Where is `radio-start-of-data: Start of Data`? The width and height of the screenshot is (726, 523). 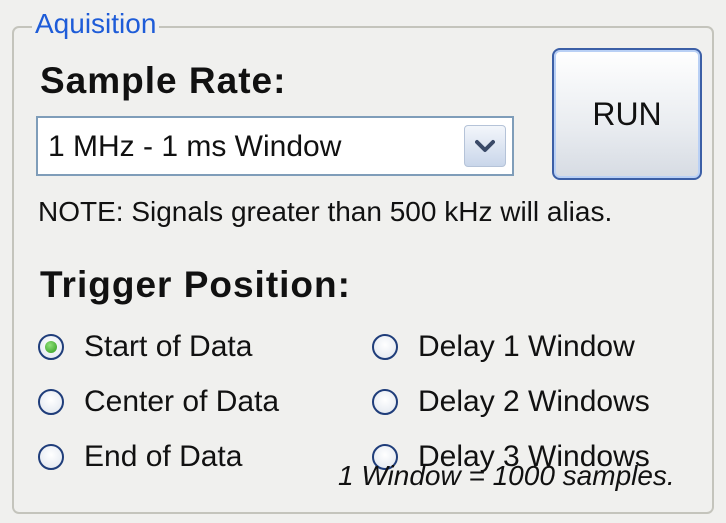 radio-start-of-data: Start of Data is located at coordinates (145, 347).